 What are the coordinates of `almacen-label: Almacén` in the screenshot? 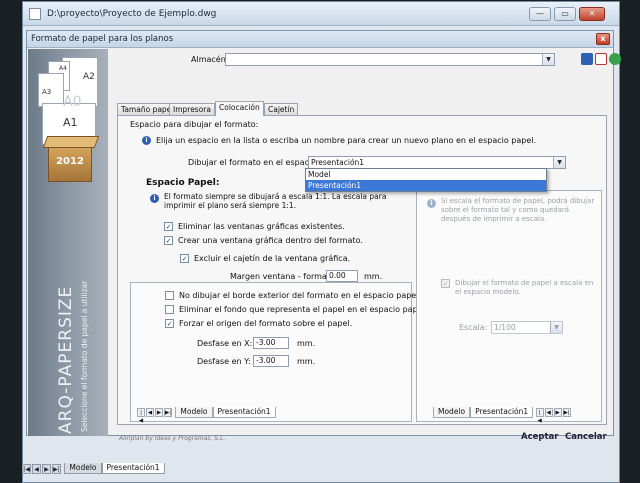 It's located at (208, 59).